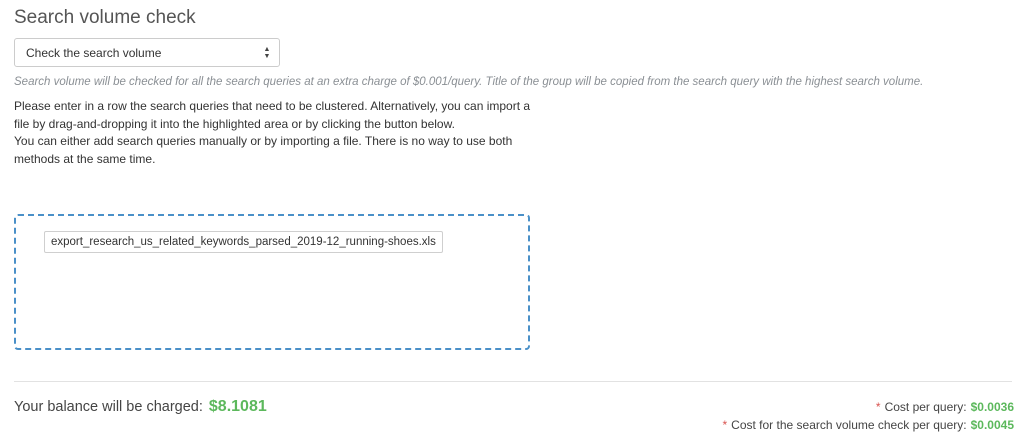 This screenshot has height=445, width=1024. What do you see at coordinates (992, 425) in the screenshot?
I see `volume-check-cost-value: $0.0045` at bounding box center [992, 425].